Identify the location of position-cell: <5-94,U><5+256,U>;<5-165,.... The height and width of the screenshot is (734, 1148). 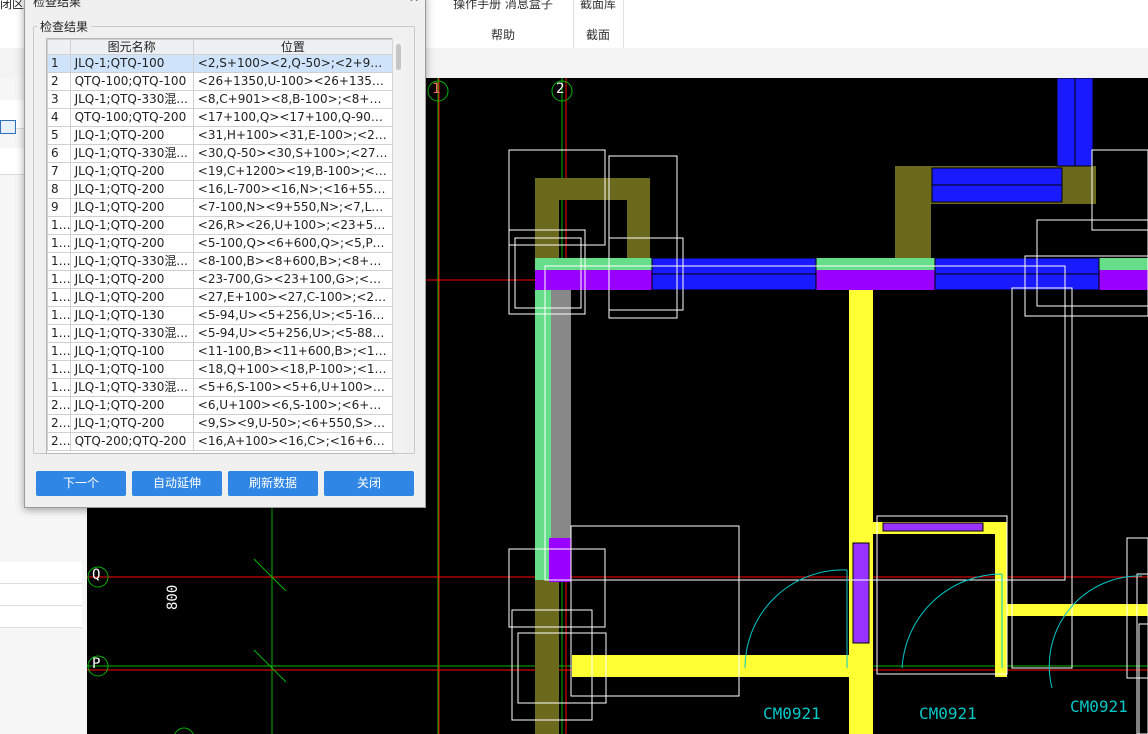
(292, 315).